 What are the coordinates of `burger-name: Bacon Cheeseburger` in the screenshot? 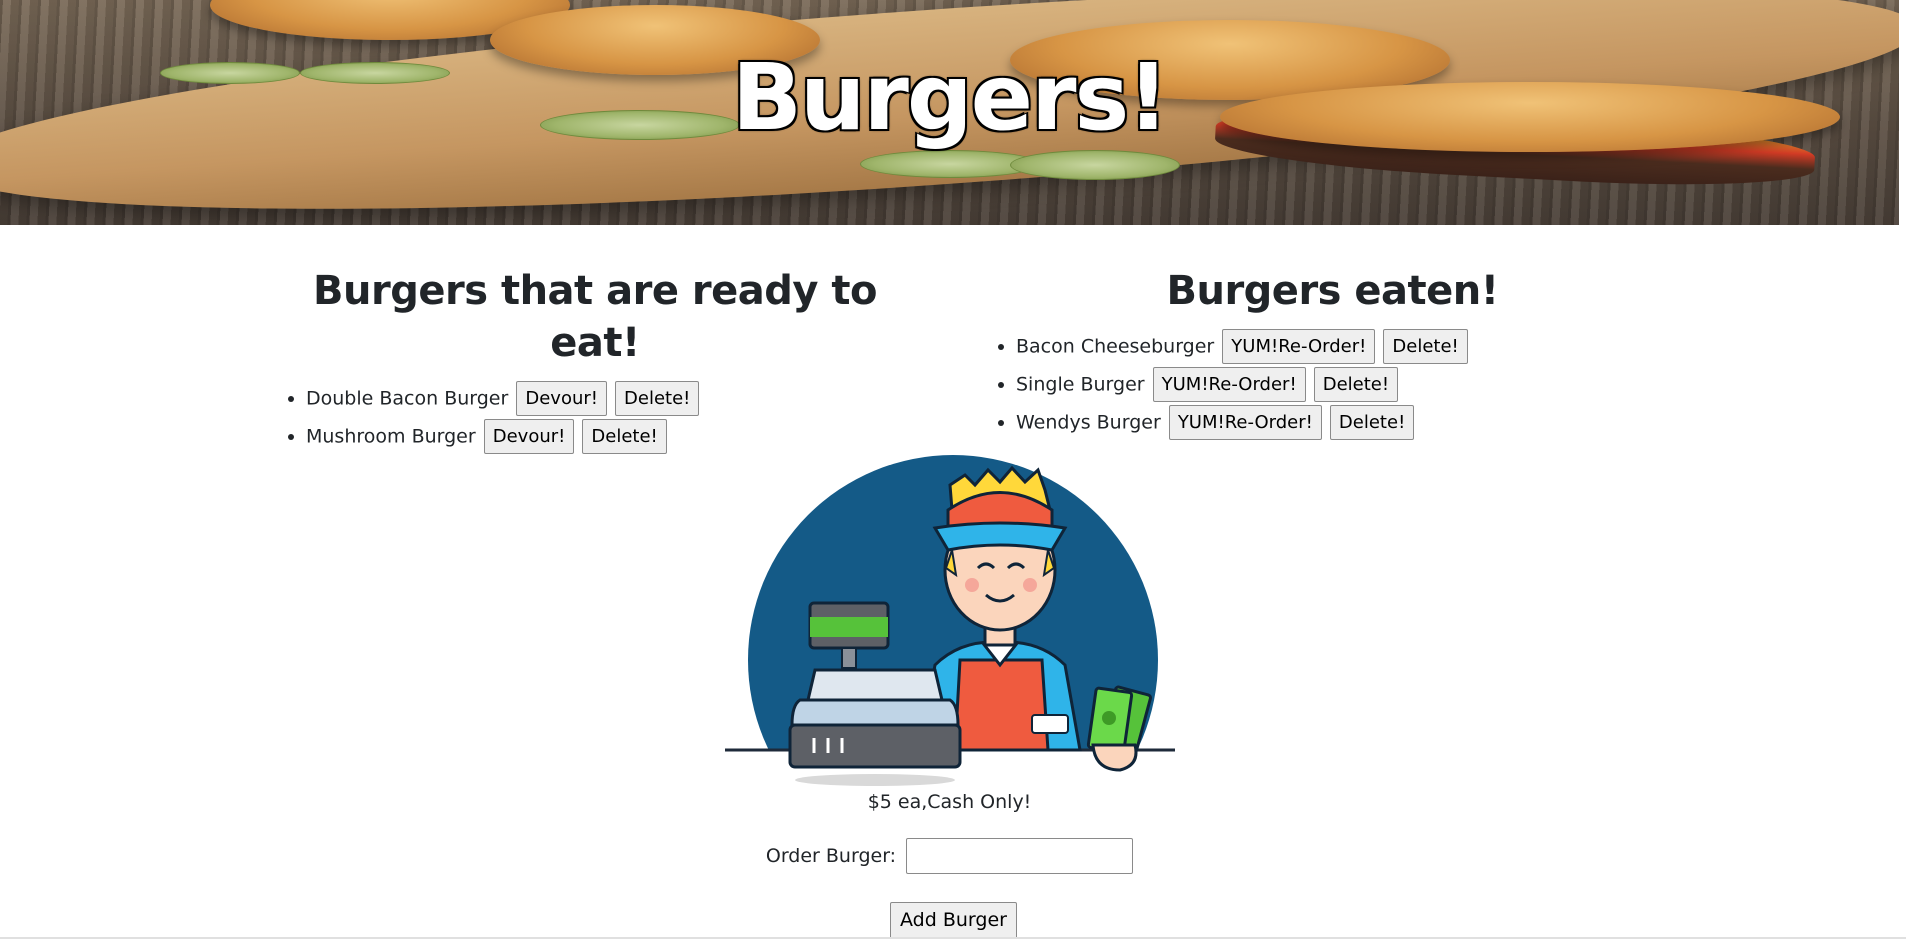 It's located at (1115, 346).